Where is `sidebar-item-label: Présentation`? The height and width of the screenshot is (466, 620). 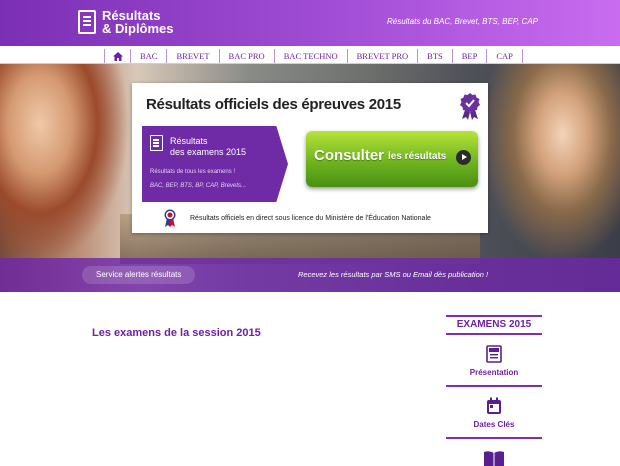
sidebar-item-label: Présentation is located at coordinates (494, 372).